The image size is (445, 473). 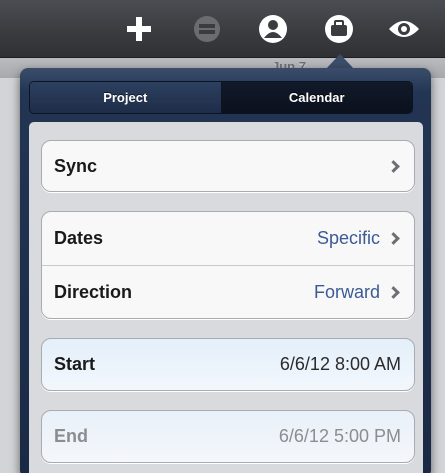 I want to click on sync-row: Sync, so click(x=228, y=166).